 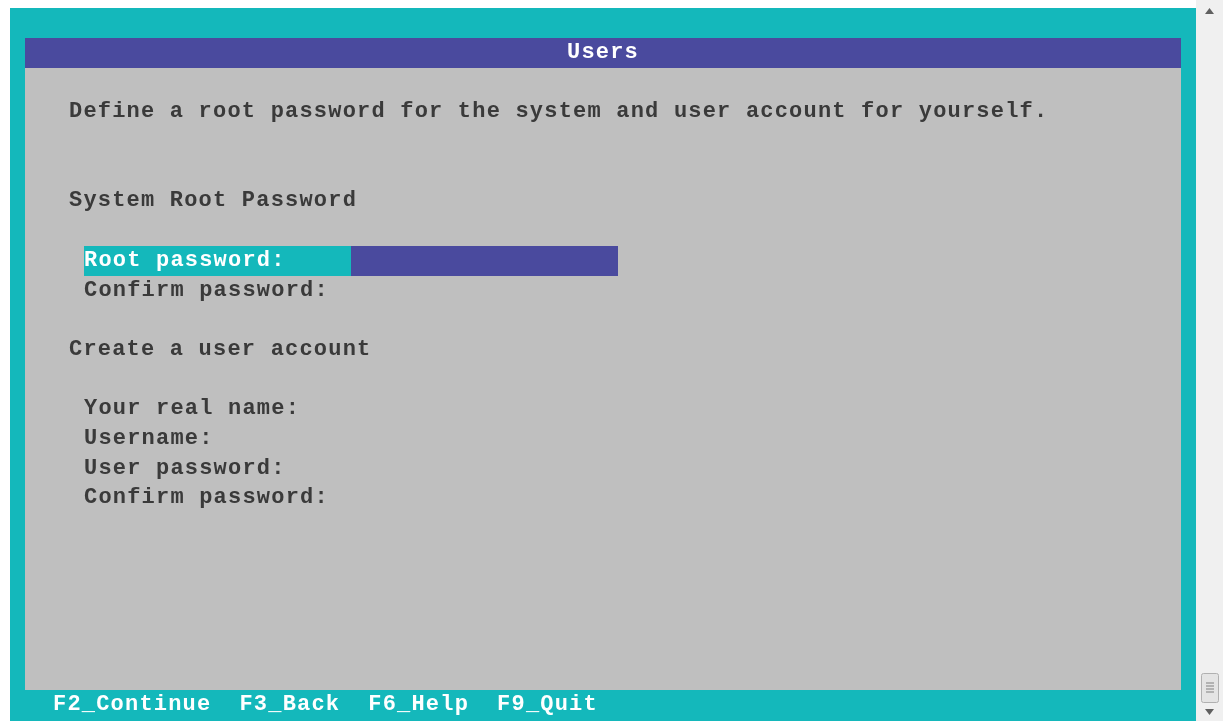 What do you see at coordinates (290, 705) in the screenshot?
I see `function-key-hint: F3_Back` at bounding box center [290, 705].